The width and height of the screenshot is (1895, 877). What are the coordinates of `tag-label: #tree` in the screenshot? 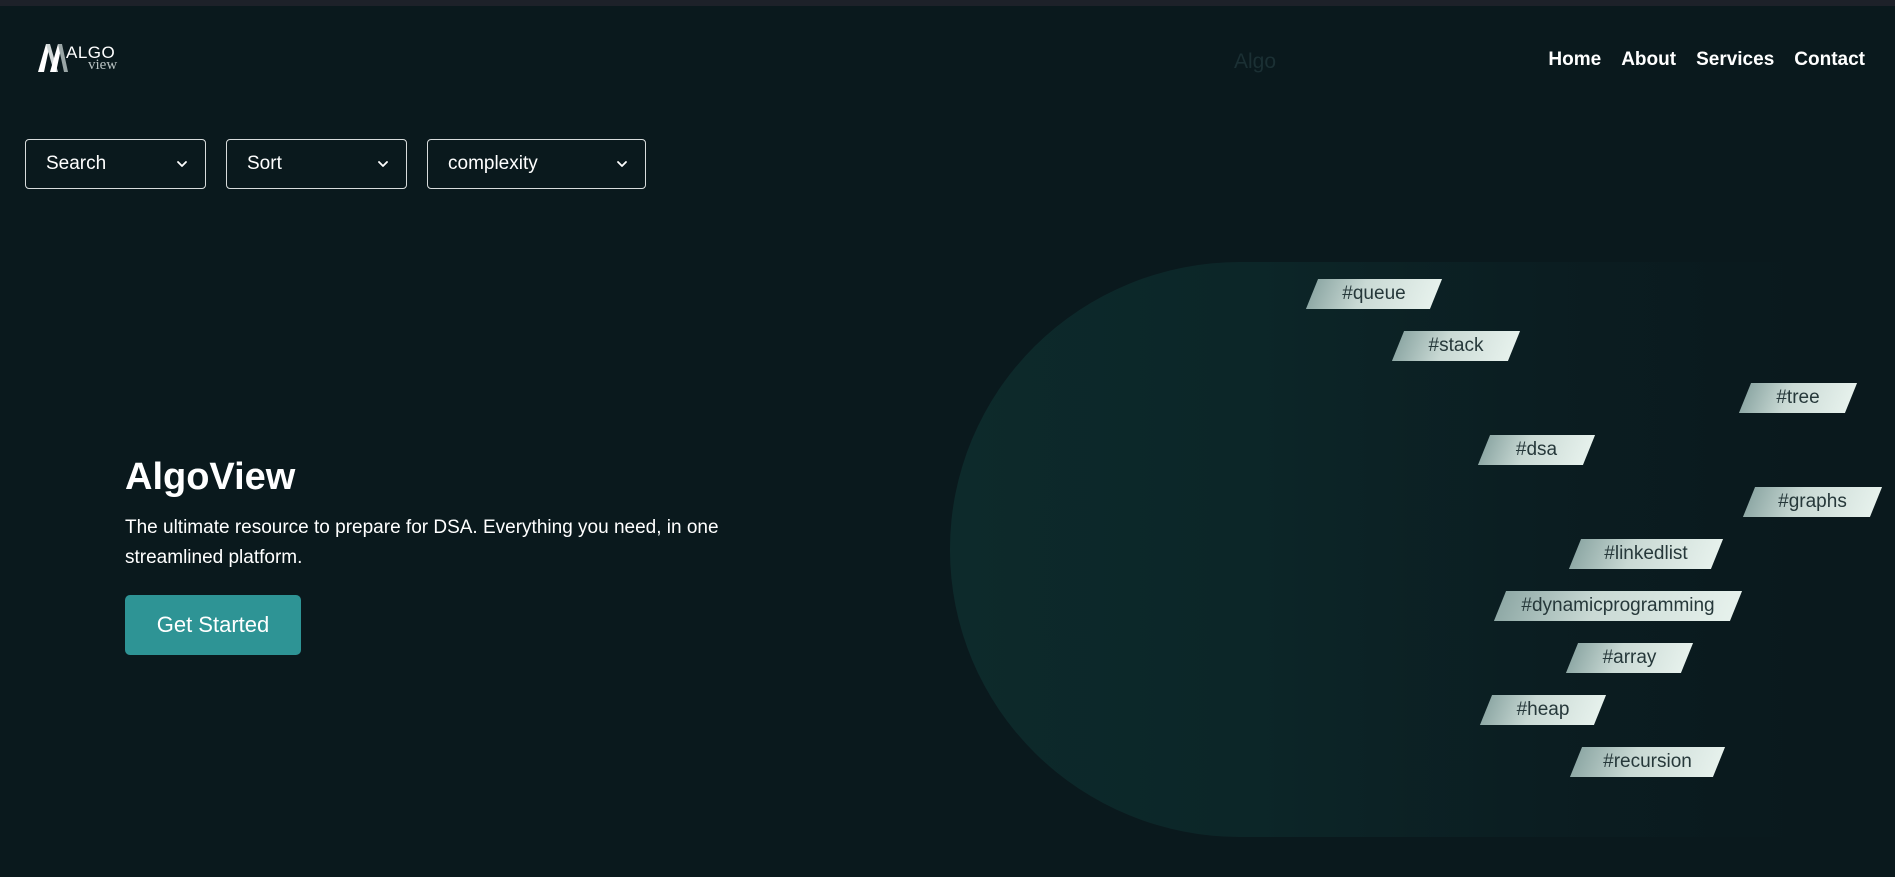 It's located at (1798, 397).